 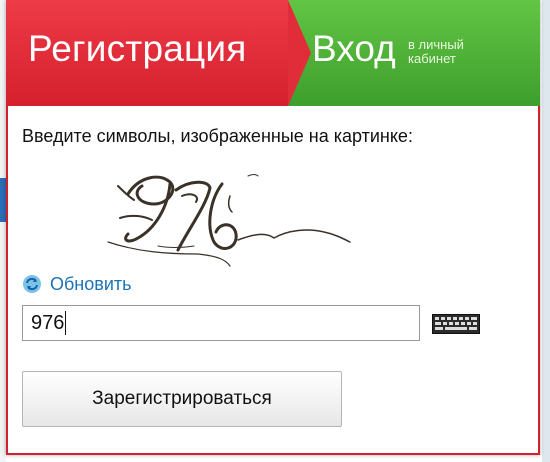 What do you see at coordinates (137, 48) in the screenshot?
I see `tab-register-label: Регистрация` at bounding box center [137, 48].